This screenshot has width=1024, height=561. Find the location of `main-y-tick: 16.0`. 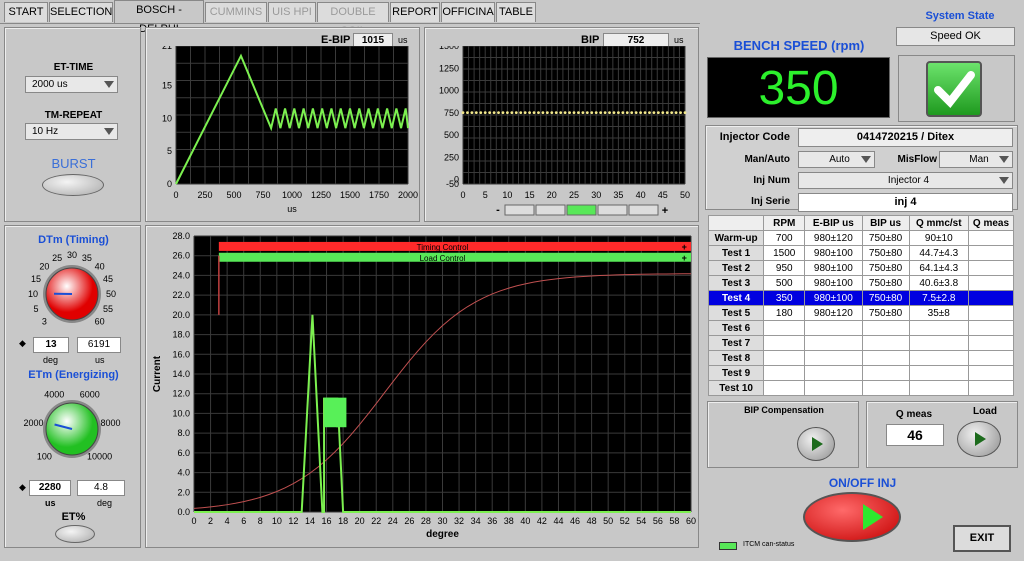

main-y-tick: 16.0 is located at coordinates (181, 354).